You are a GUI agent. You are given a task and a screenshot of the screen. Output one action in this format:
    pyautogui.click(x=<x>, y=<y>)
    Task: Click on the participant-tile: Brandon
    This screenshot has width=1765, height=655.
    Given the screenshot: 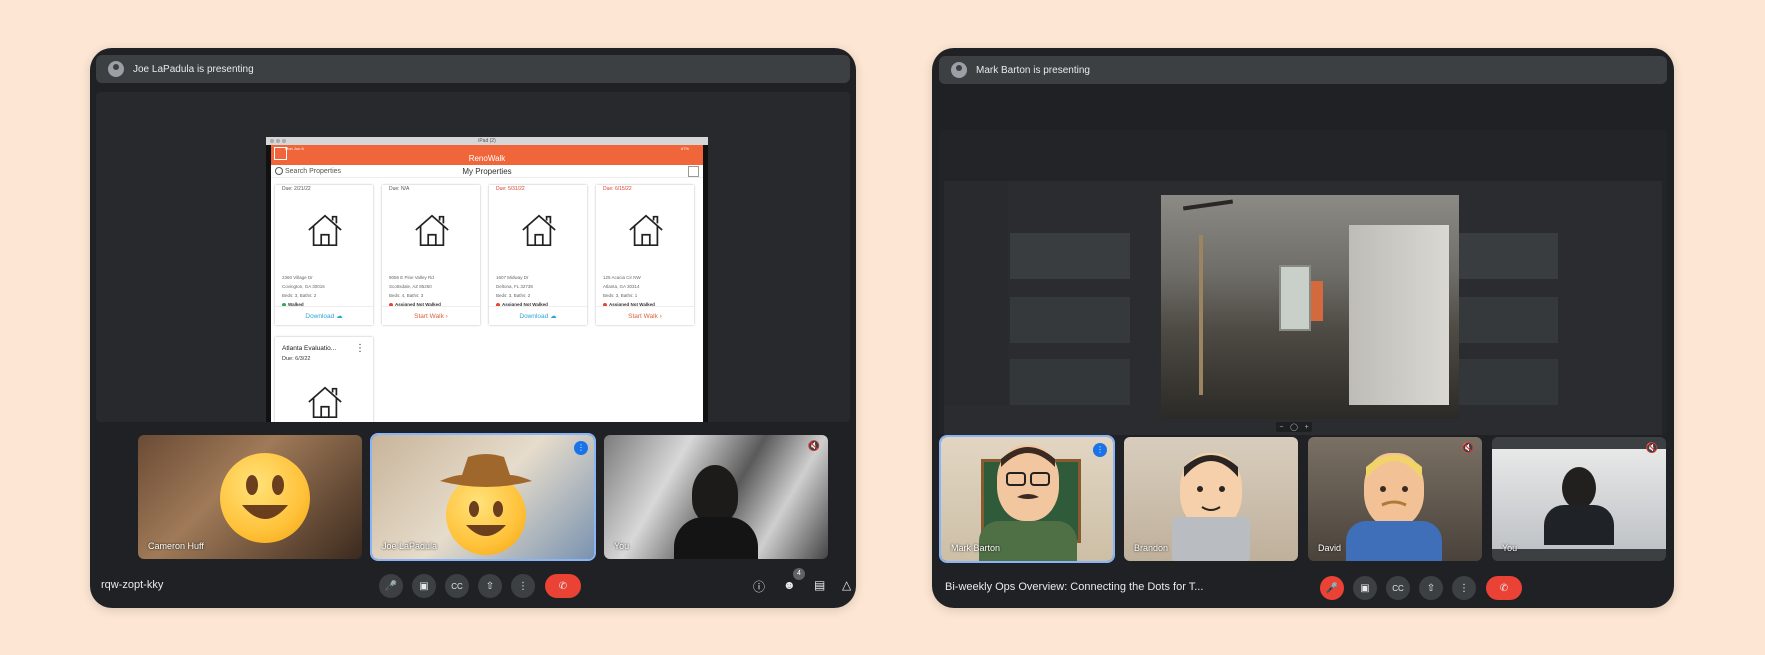 What is the action you would take?
    pyautogui.click(x=1211, y=499)
    